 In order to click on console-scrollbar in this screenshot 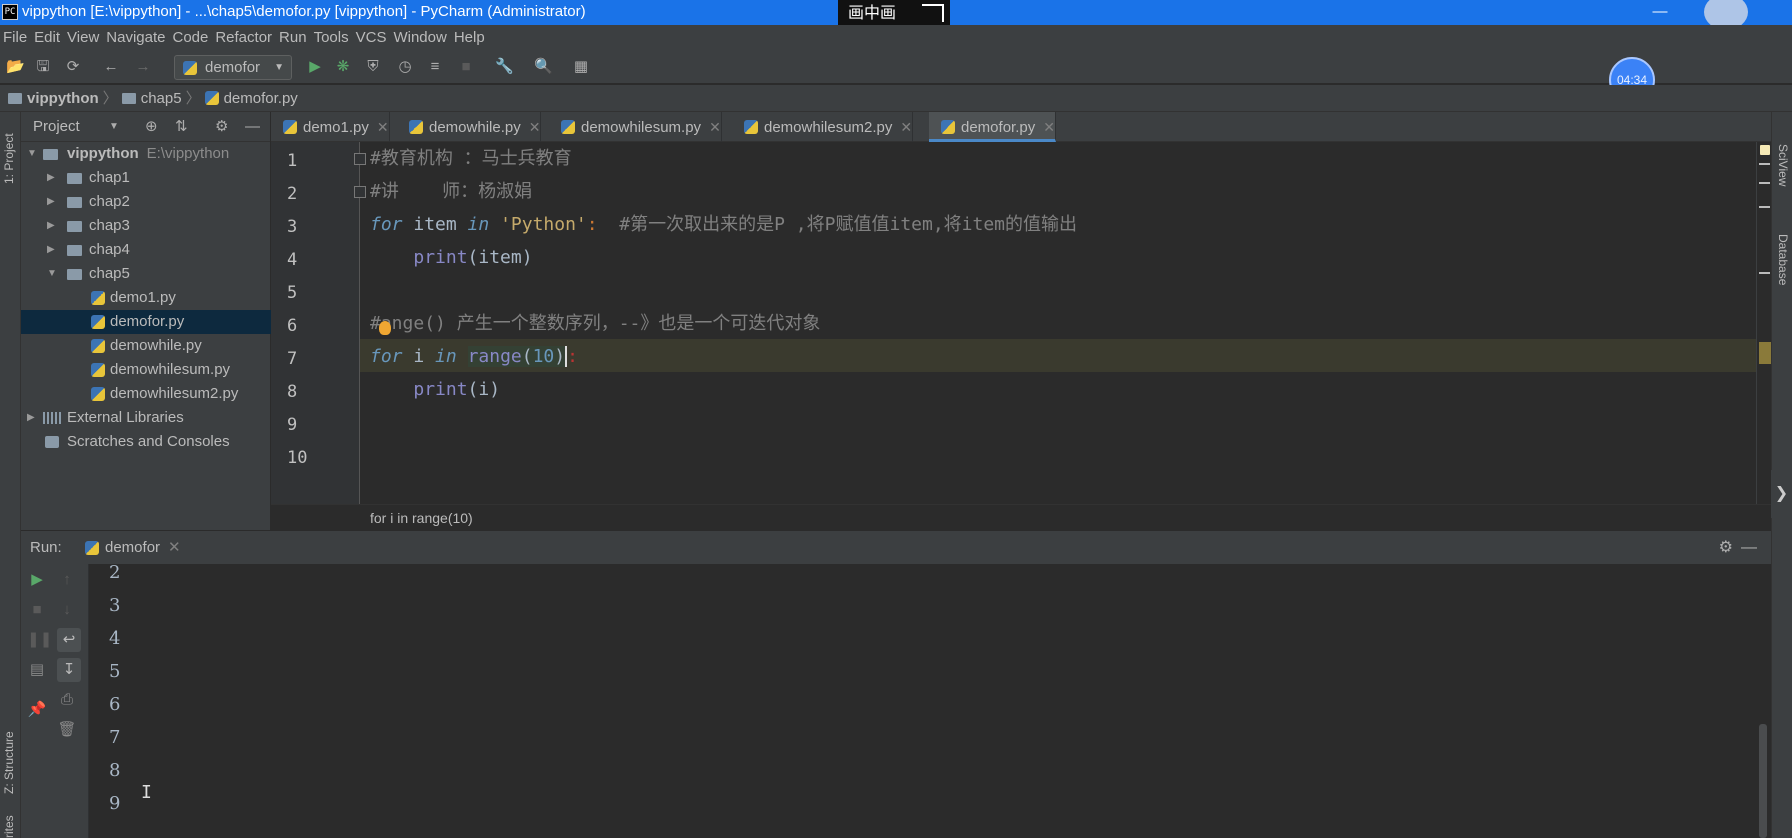, I will do `click(1763, 781)`.